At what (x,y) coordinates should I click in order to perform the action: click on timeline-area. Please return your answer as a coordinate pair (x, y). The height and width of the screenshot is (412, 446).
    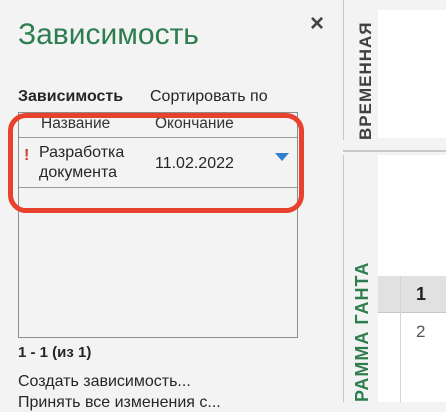
    Looking at the image, I should click on (412, 74).